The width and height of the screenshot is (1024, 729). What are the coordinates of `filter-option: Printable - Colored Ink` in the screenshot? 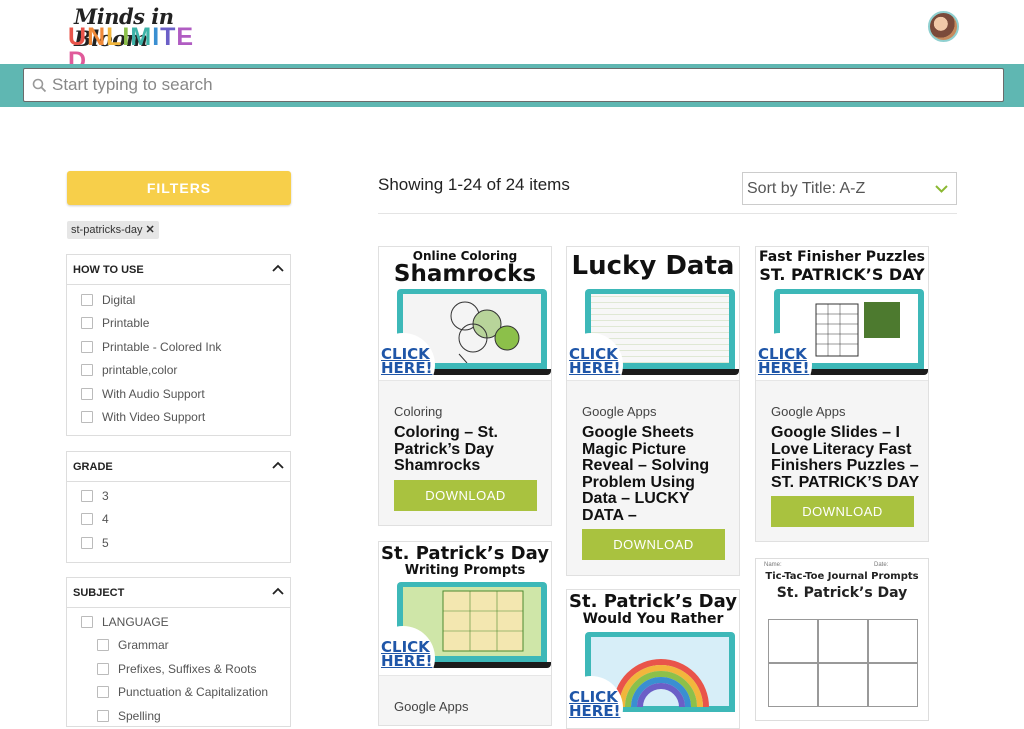 It's located at (178, 347).